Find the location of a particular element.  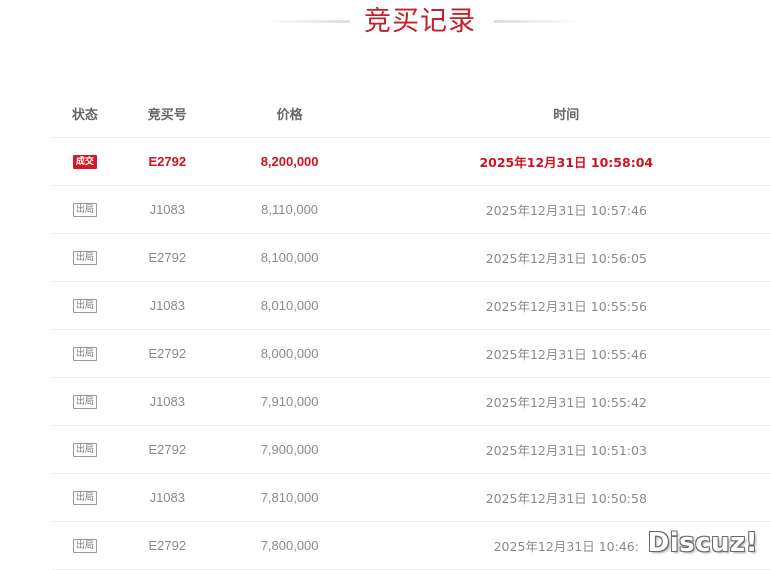

time-cell: 2025年12月31日 10:55:46 is located at coordinates (566, 353).